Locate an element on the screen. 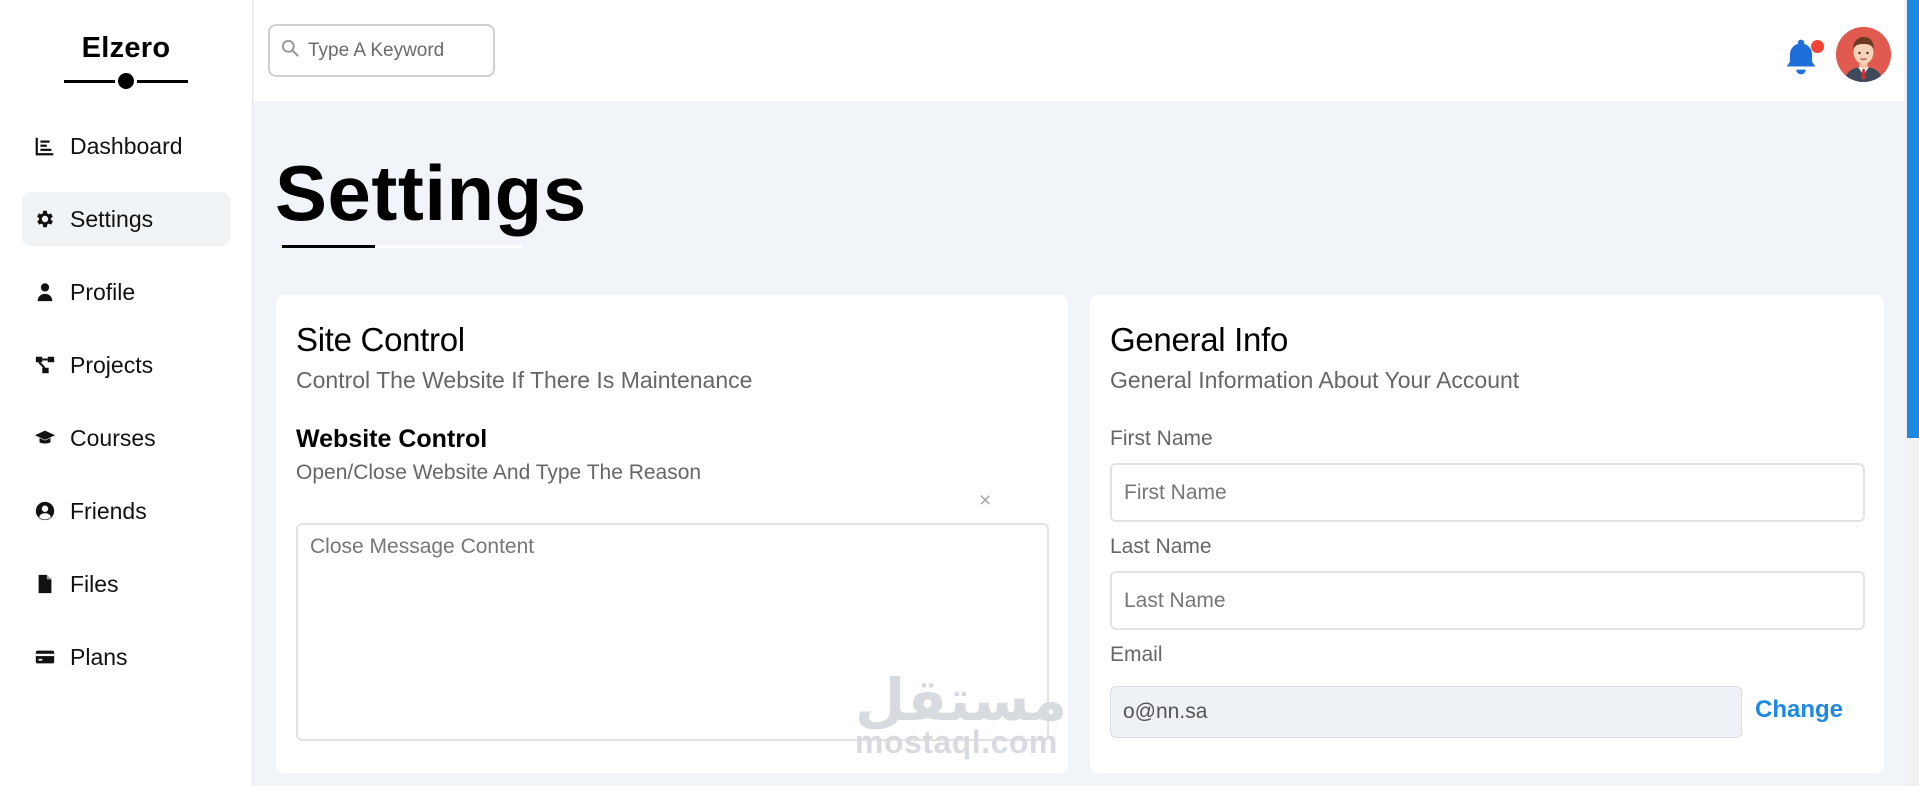 The height and width of the screenshot is (786, 1919). mostaql-watermark: مستقل mostaql.com is located at coordinates (961, 716).